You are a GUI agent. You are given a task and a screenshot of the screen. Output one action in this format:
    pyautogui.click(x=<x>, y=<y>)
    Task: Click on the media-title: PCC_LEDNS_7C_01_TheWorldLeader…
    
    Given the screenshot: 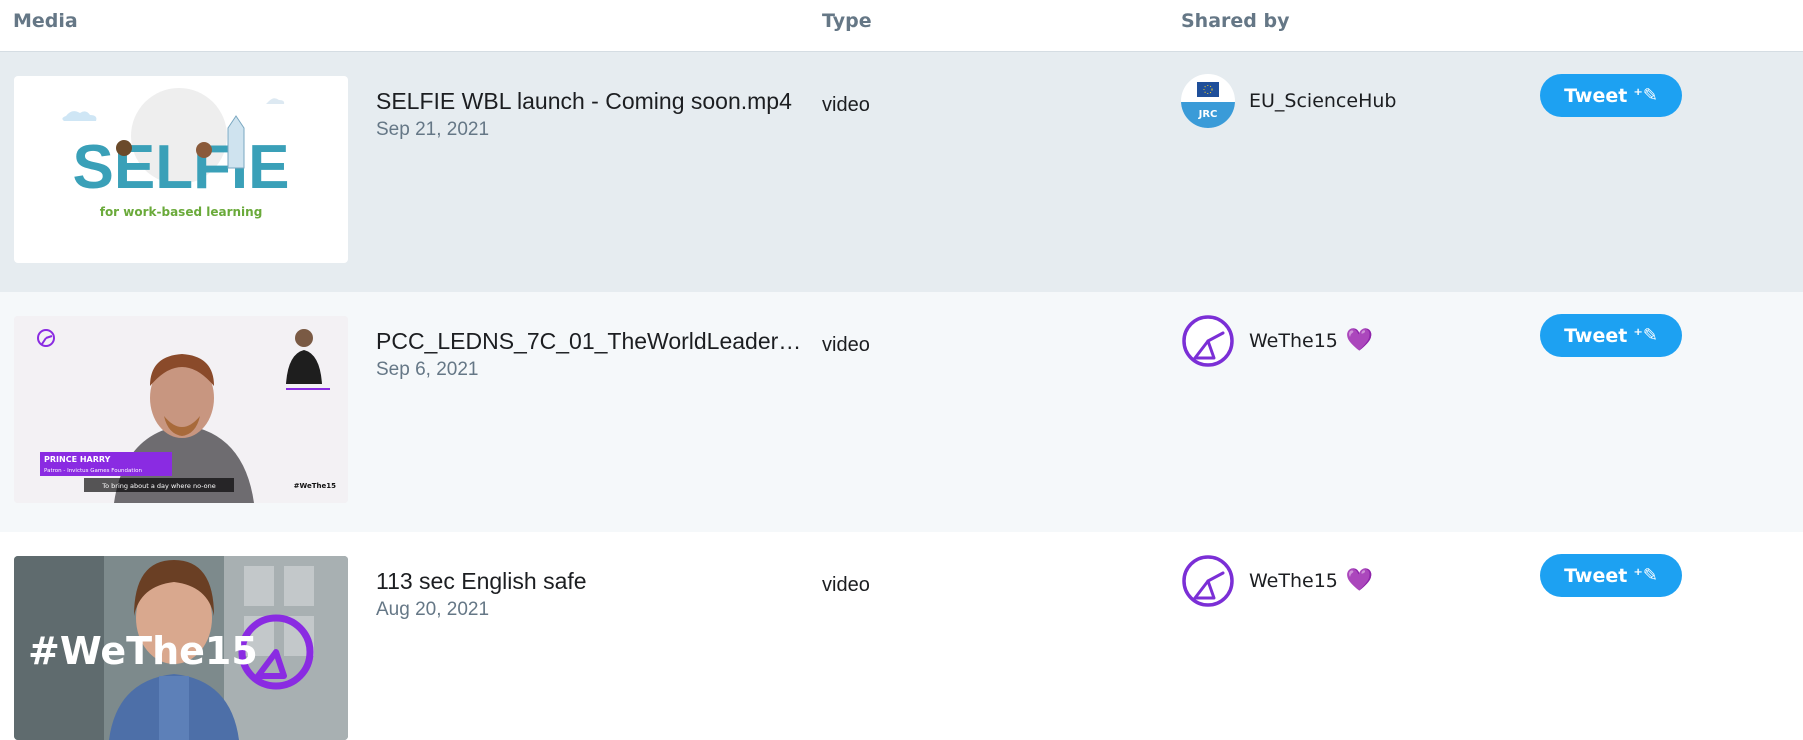 What is the action you would take?
    pyautogui.click(x=591, y=341)
    